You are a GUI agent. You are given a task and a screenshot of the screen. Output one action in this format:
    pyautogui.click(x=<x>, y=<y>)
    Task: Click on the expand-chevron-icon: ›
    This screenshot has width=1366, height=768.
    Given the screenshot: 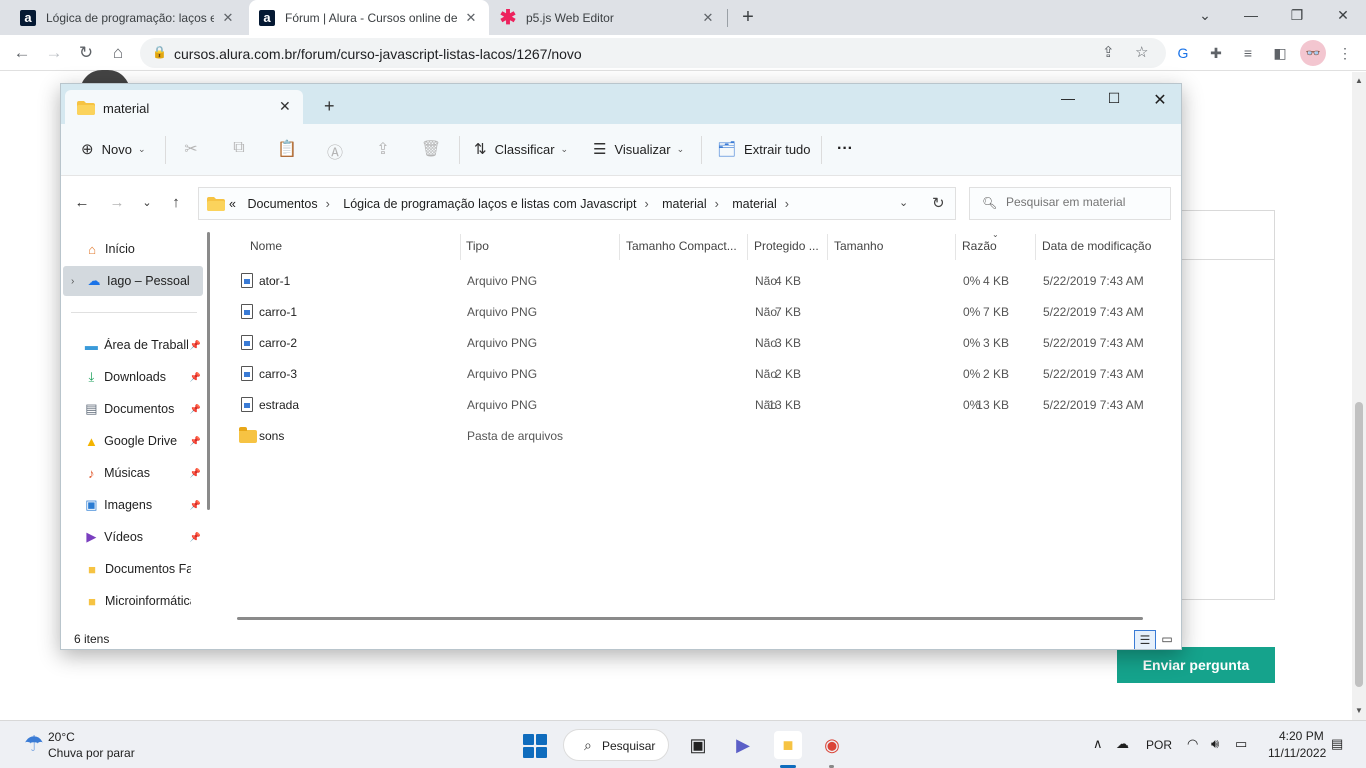 What is the action you would take?
    pyautogui.click(x=78, y=281)
    